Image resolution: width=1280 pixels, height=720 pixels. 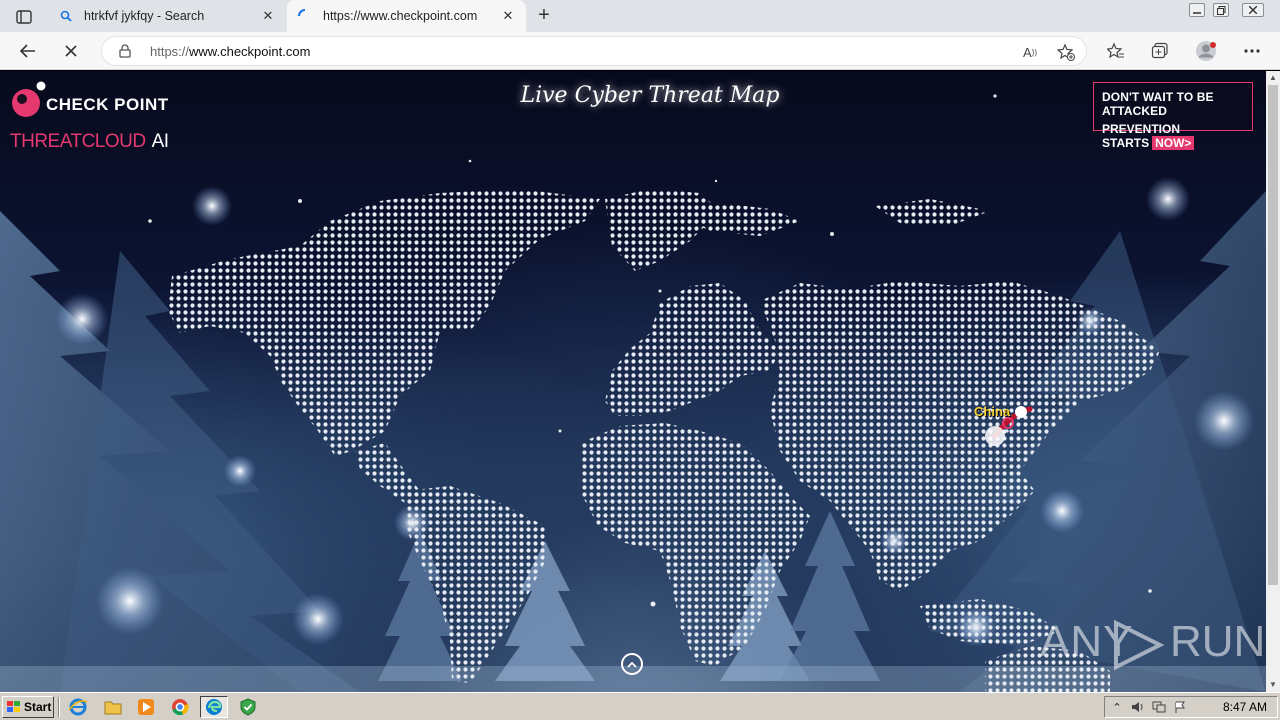 I want to click on browser-toolbar: https://www.checkpoint.com A)), so click(x=640, y=51).